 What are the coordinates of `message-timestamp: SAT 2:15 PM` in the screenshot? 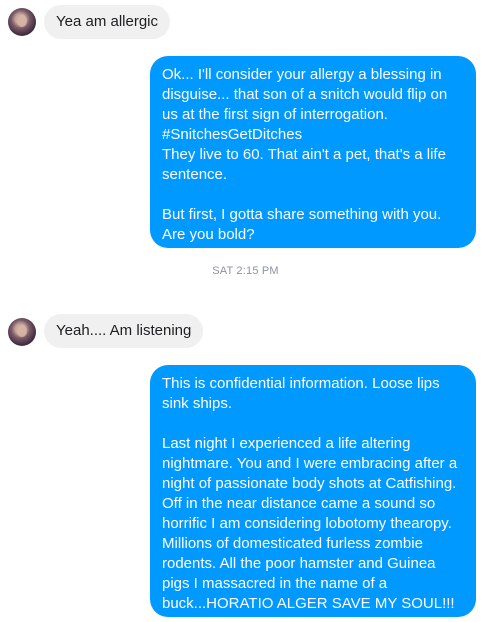 It's located at (245, 271).